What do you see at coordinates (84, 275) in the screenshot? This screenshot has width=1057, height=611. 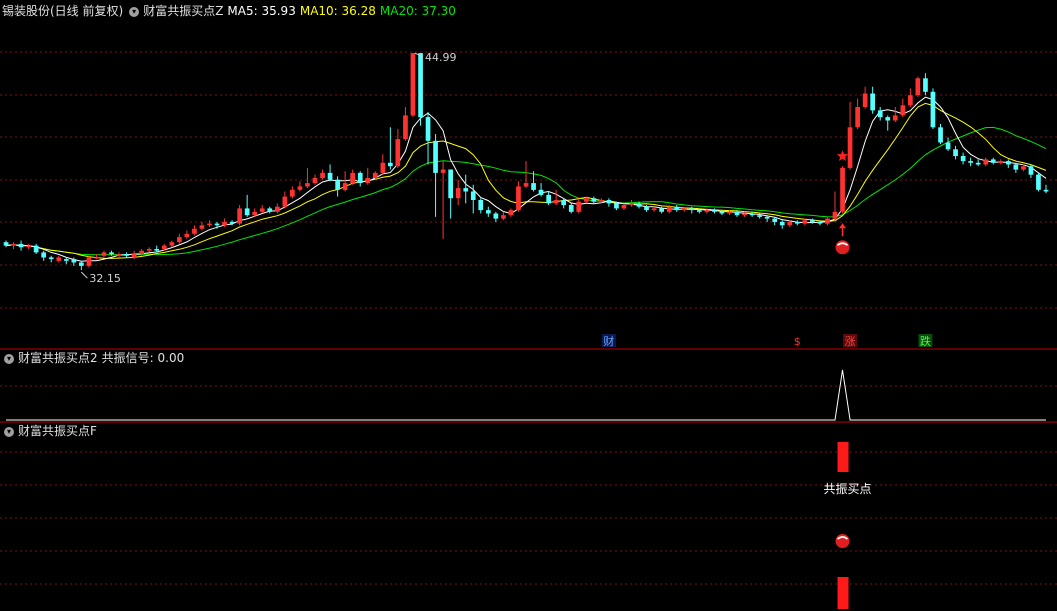 I see `low-pointer` at bounding box center [84, 275].